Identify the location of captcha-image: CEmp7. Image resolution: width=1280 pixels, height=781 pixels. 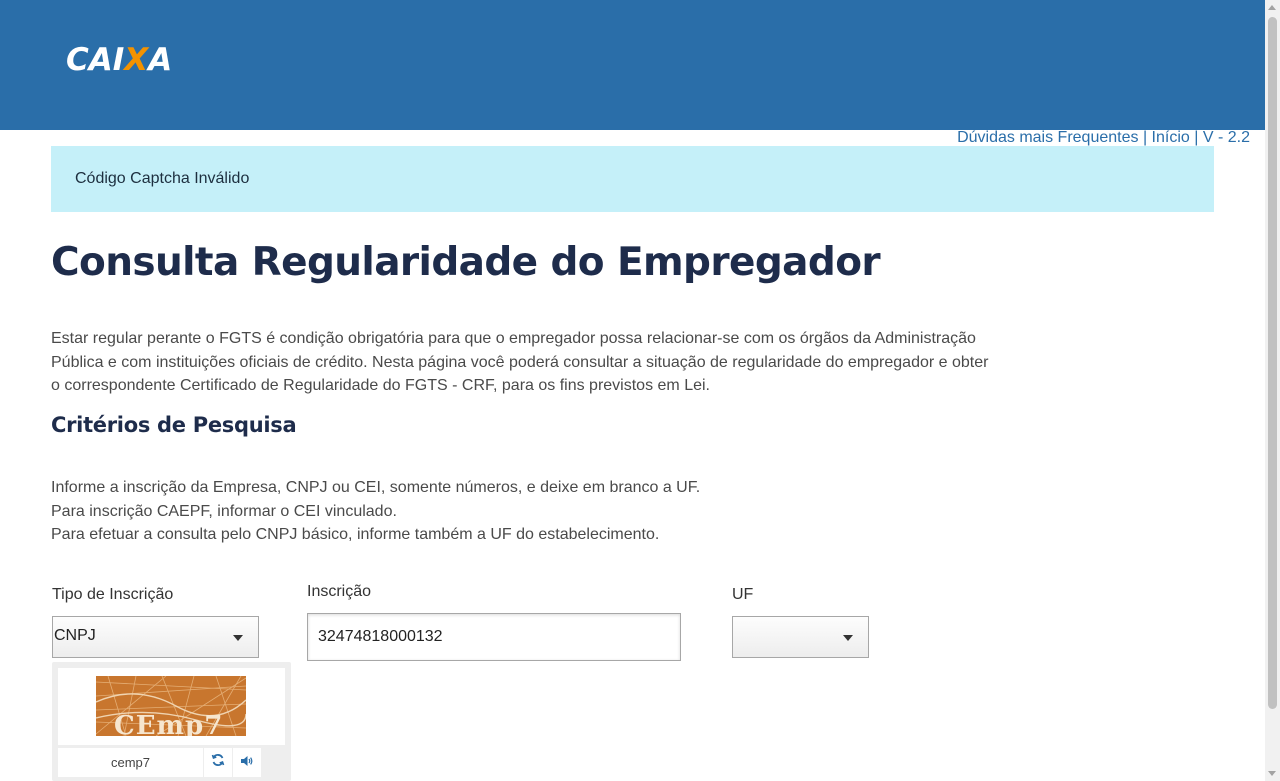
(171, 706).